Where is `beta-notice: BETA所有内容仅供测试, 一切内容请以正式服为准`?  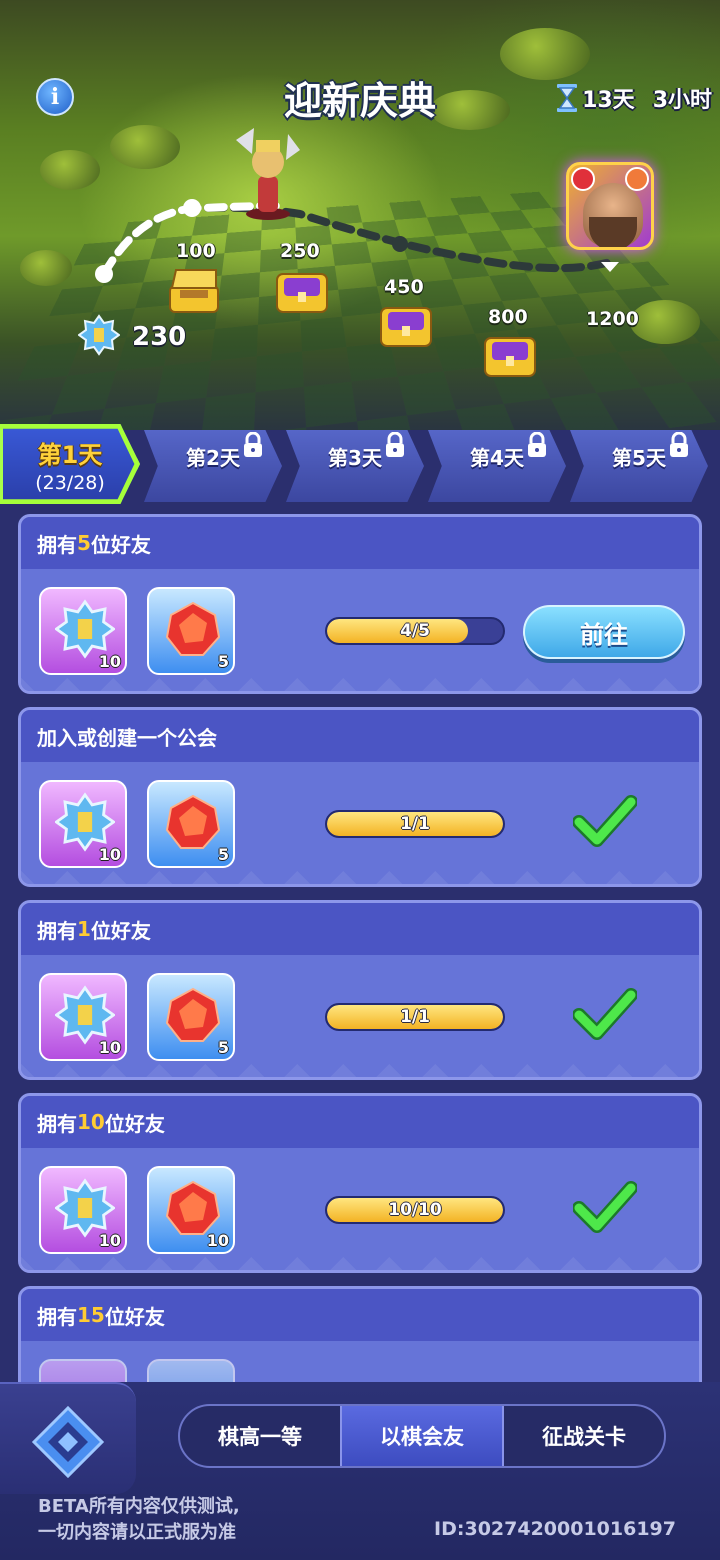
beta-notice: BETA所有内容仅供测试, 一切内容请以正式服为准 is located at coordinates (139, 1520).